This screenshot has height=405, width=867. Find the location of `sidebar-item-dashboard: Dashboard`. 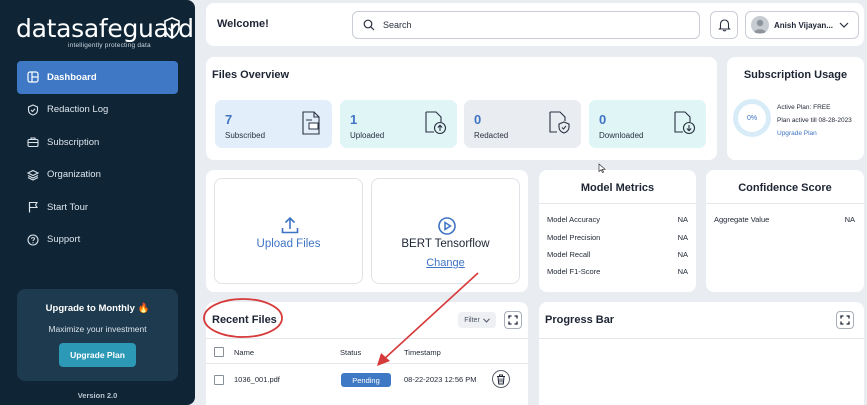

sidebar-item-dashboard: Dashboard is located at coordinates (97, 77).